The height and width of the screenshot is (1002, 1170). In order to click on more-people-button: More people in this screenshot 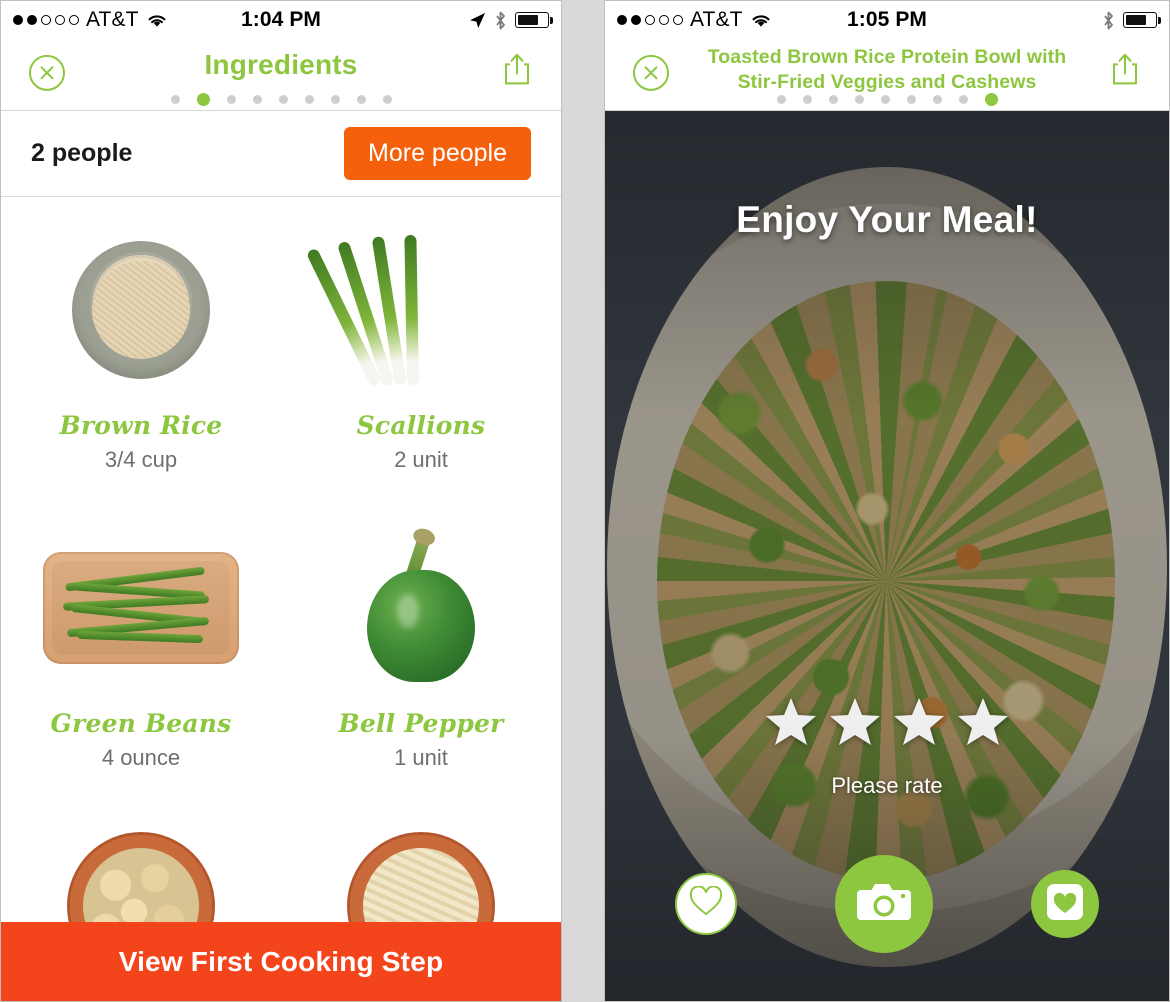, I will do `click(437, 153)`.